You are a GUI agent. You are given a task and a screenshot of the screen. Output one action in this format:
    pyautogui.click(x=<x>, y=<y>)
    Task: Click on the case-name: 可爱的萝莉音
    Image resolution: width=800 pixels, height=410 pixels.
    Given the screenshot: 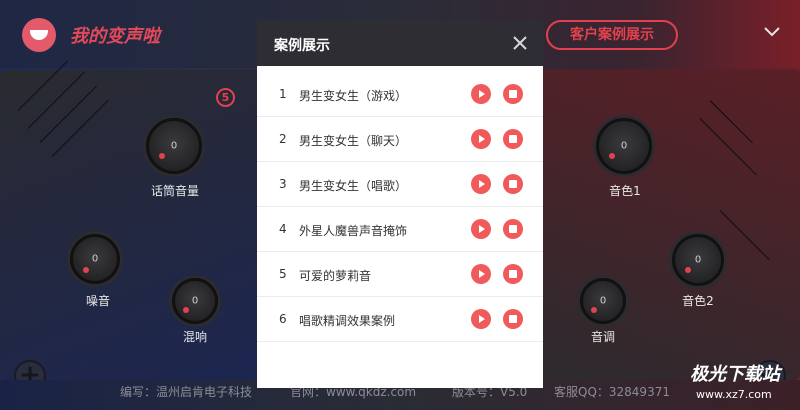 What is the action you would take?
    pyautogui.click(x=335, y=276)
    